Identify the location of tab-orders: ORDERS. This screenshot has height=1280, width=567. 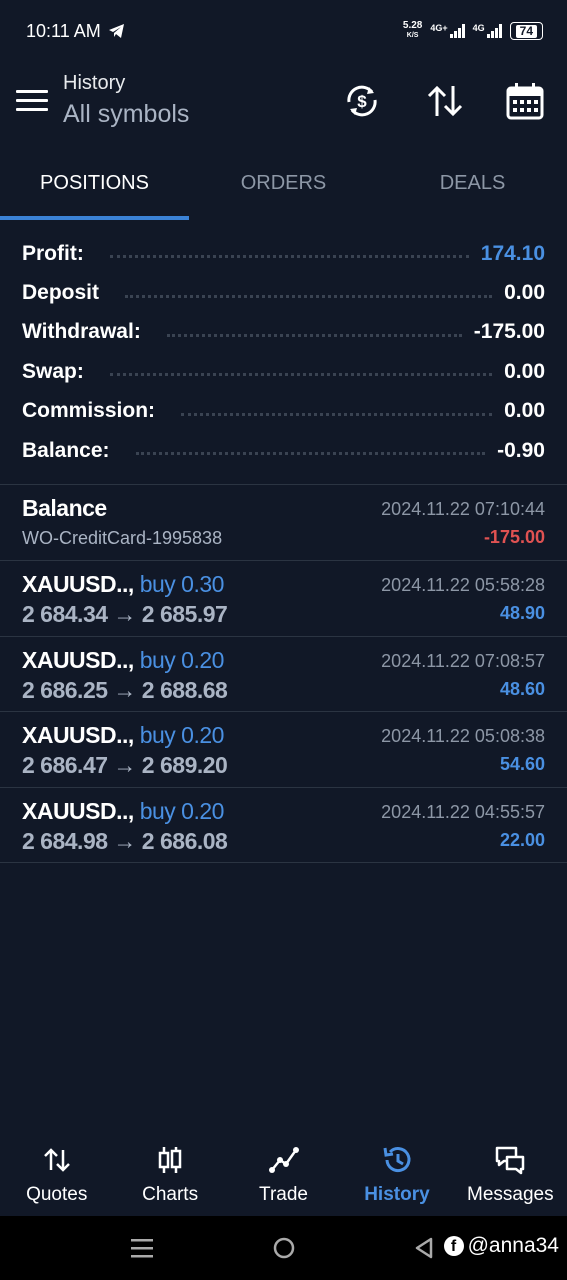
(283, 189).